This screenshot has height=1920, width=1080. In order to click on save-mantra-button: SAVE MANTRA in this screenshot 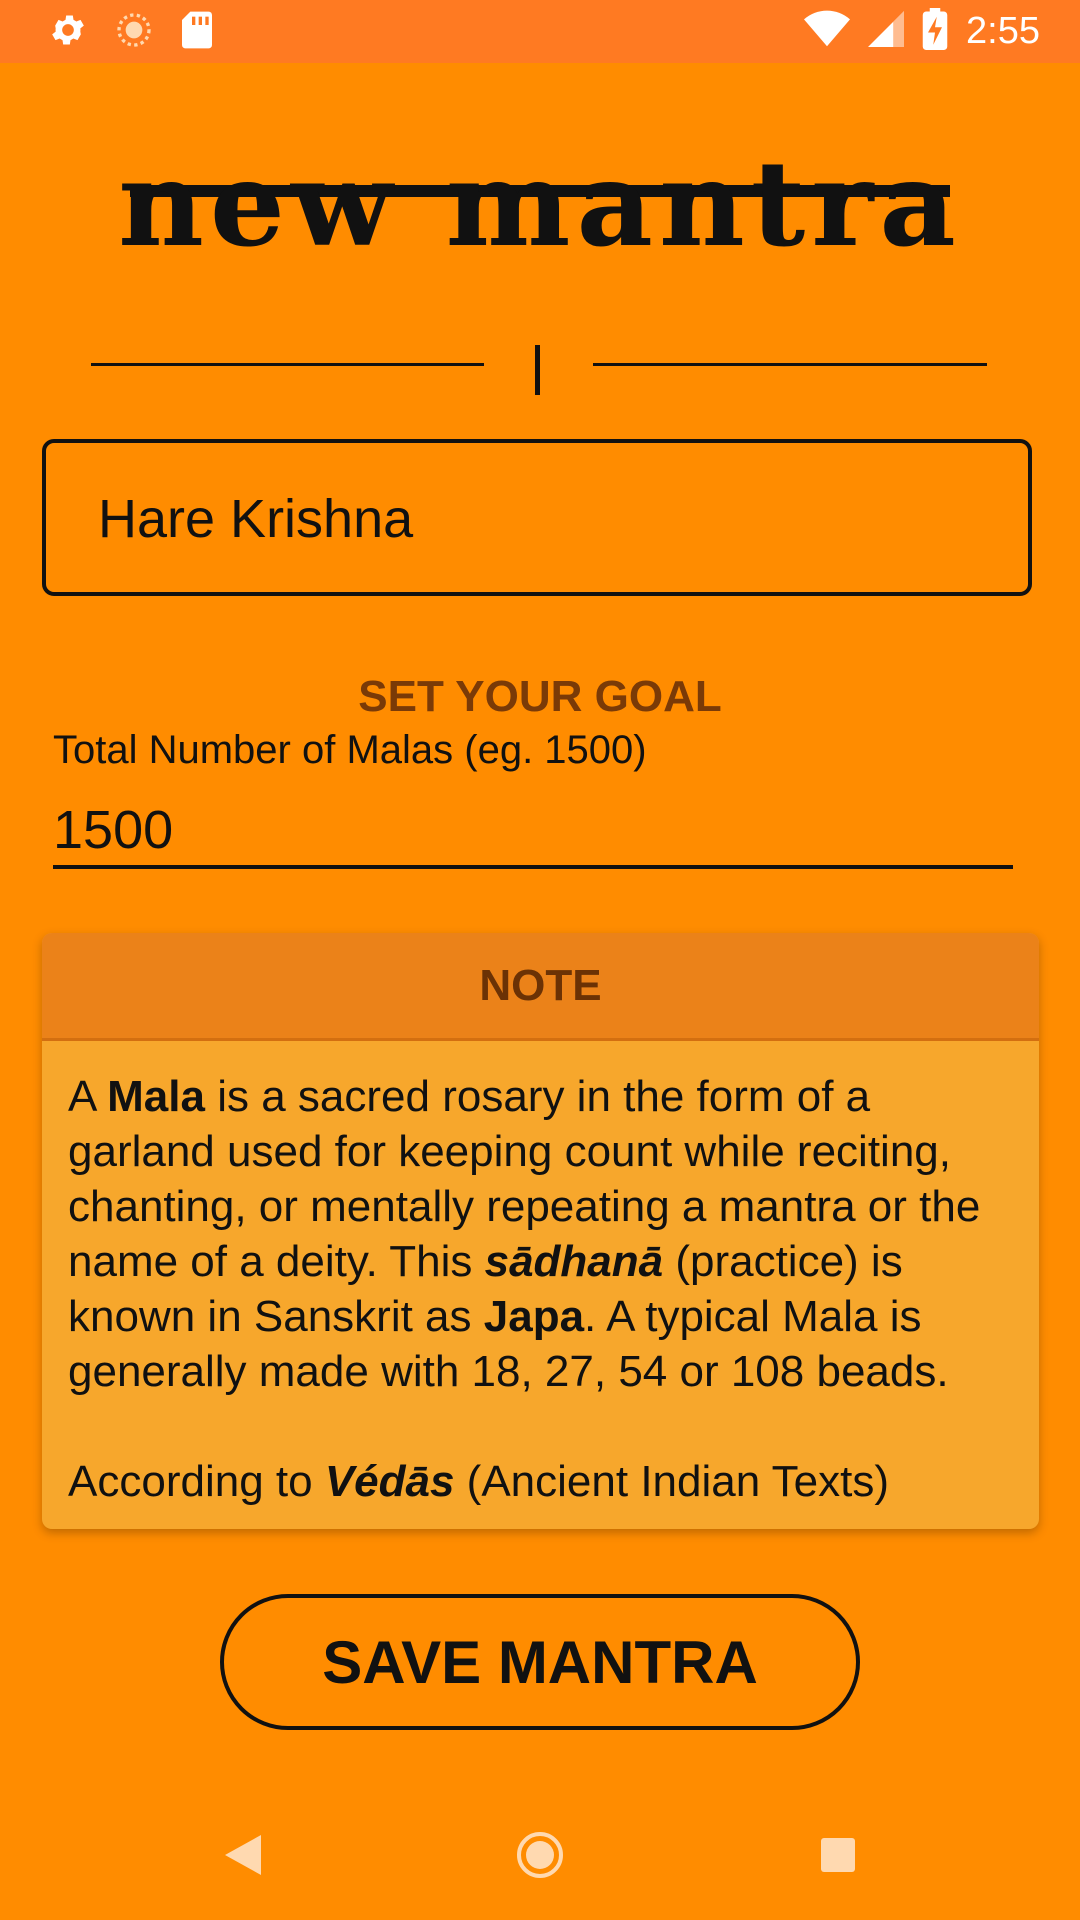, I will do `click(540, 1662)`.